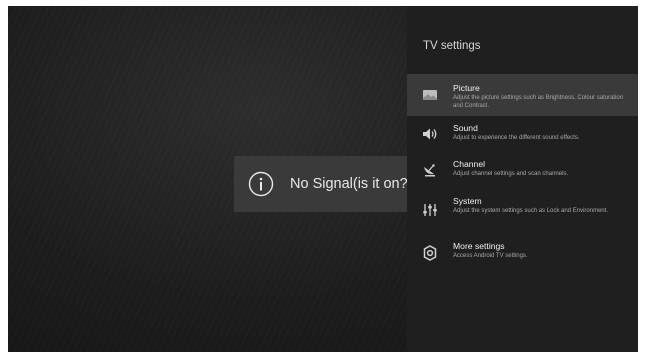 The height and width of the screenshot is (358, 646). I want to click on menu-item-label: Channel, so click(469, 164).